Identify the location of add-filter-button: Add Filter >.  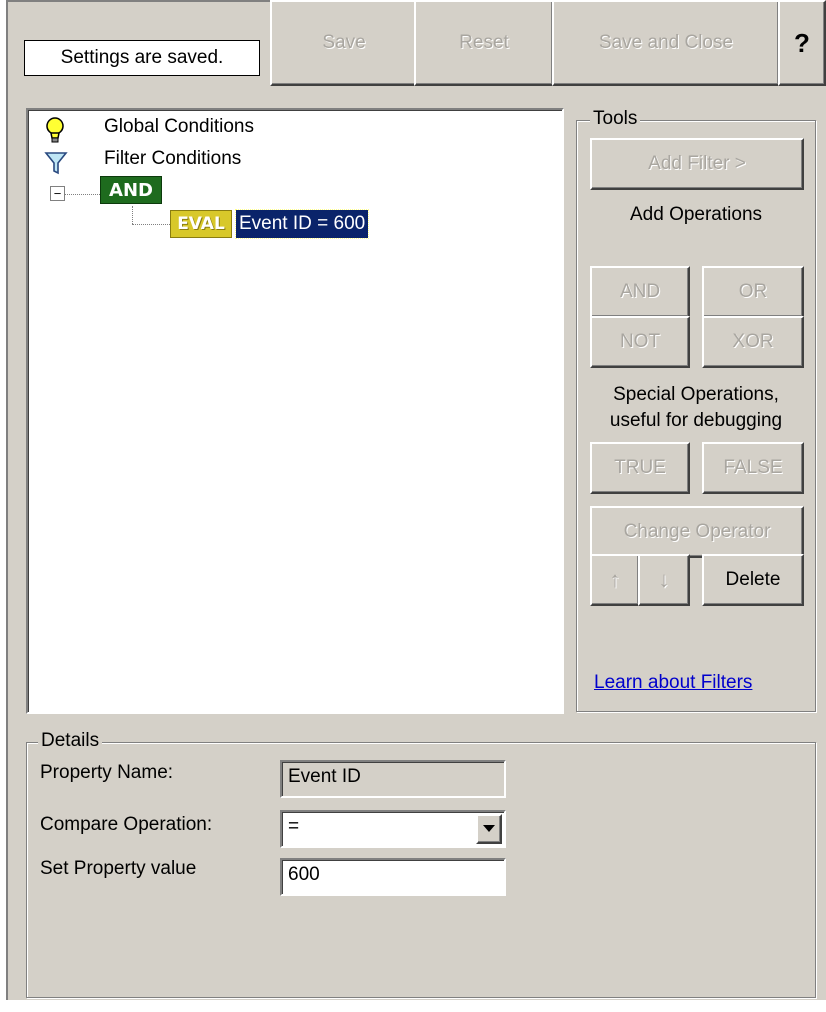
(697, 164).